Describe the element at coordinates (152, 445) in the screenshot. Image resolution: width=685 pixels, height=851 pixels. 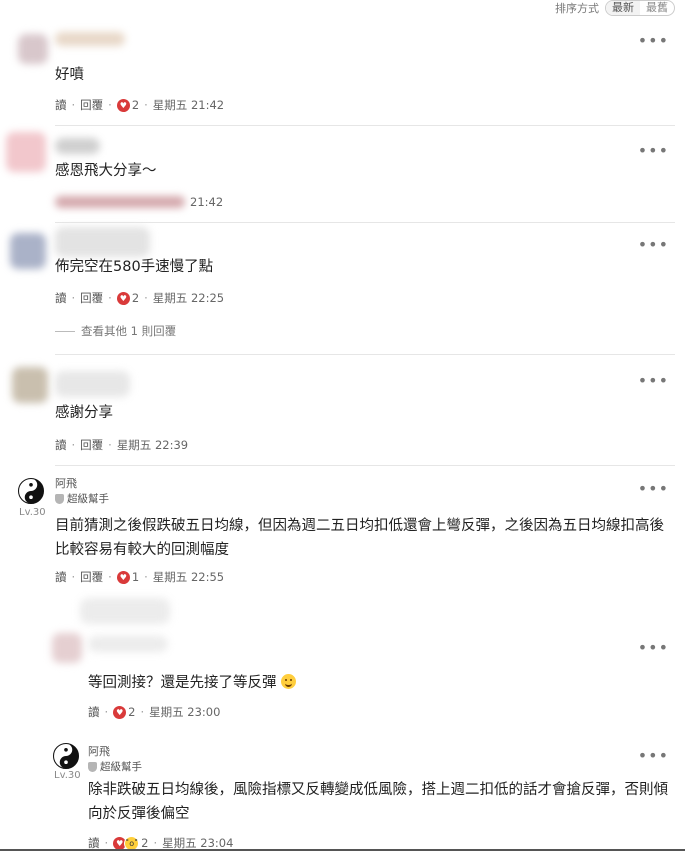
I see `timestamp: 星期五 22:39` at that location.